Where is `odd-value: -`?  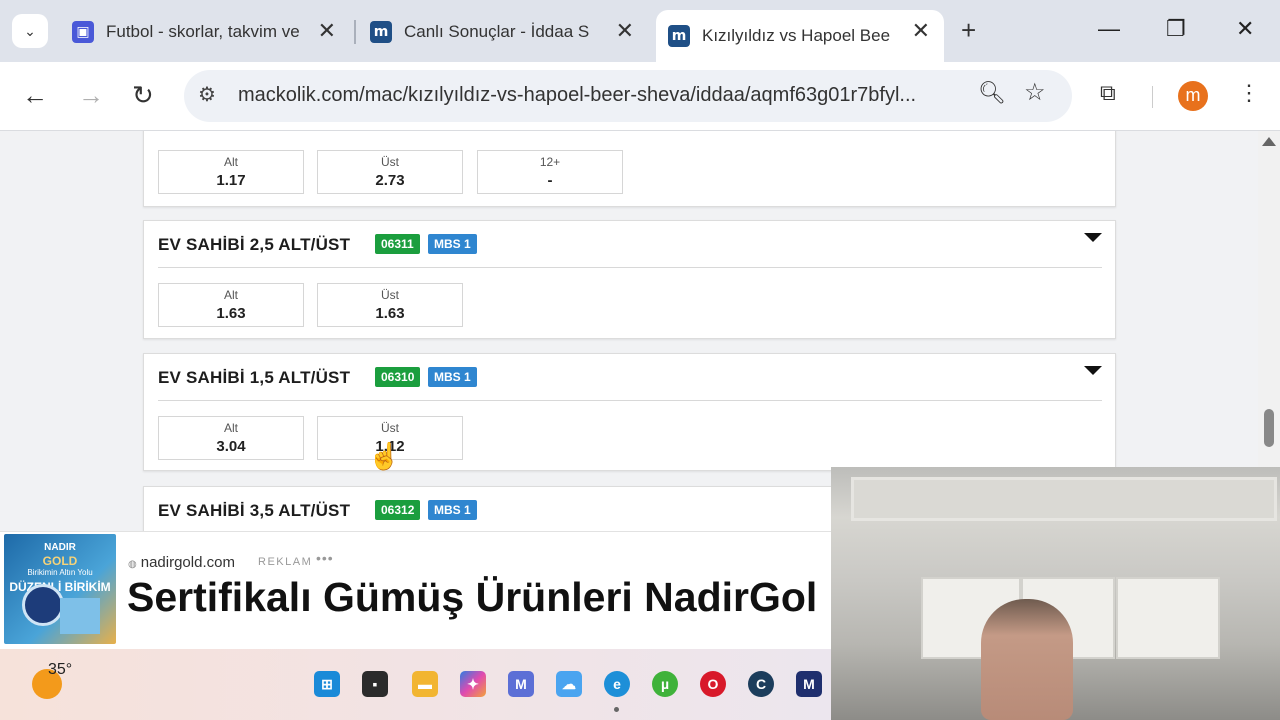
odd-value: - is located at coordinates (550, 180).